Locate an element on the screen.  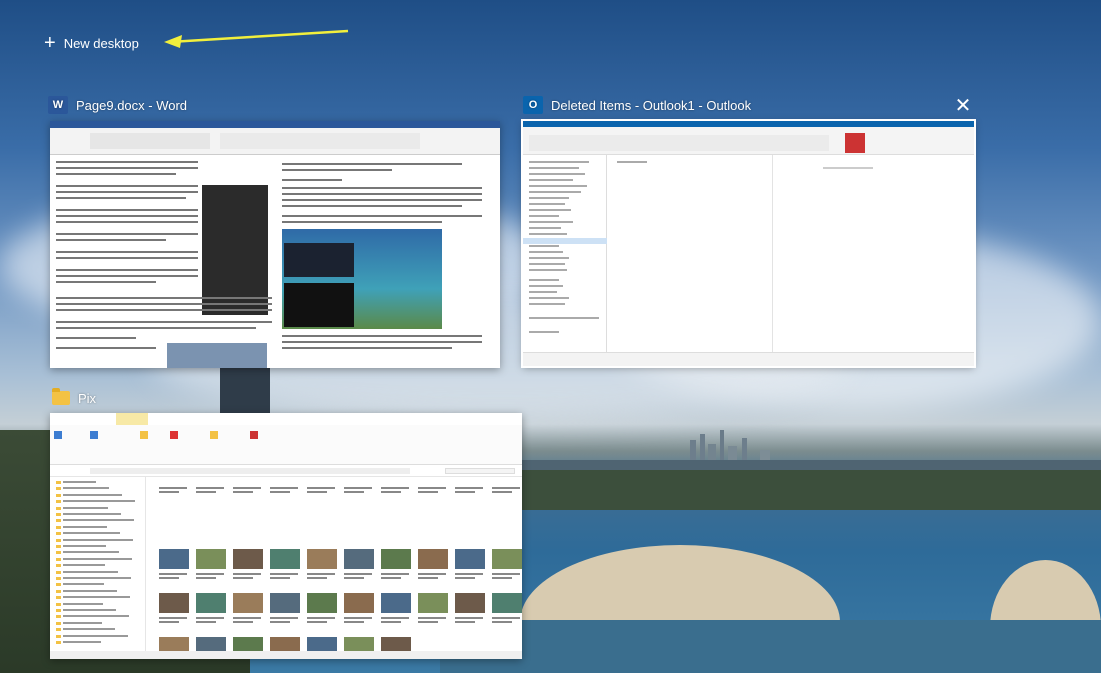
window-title-text: Deleted Items - Outlook1 - Outlook is located at coordinates (651, 105).